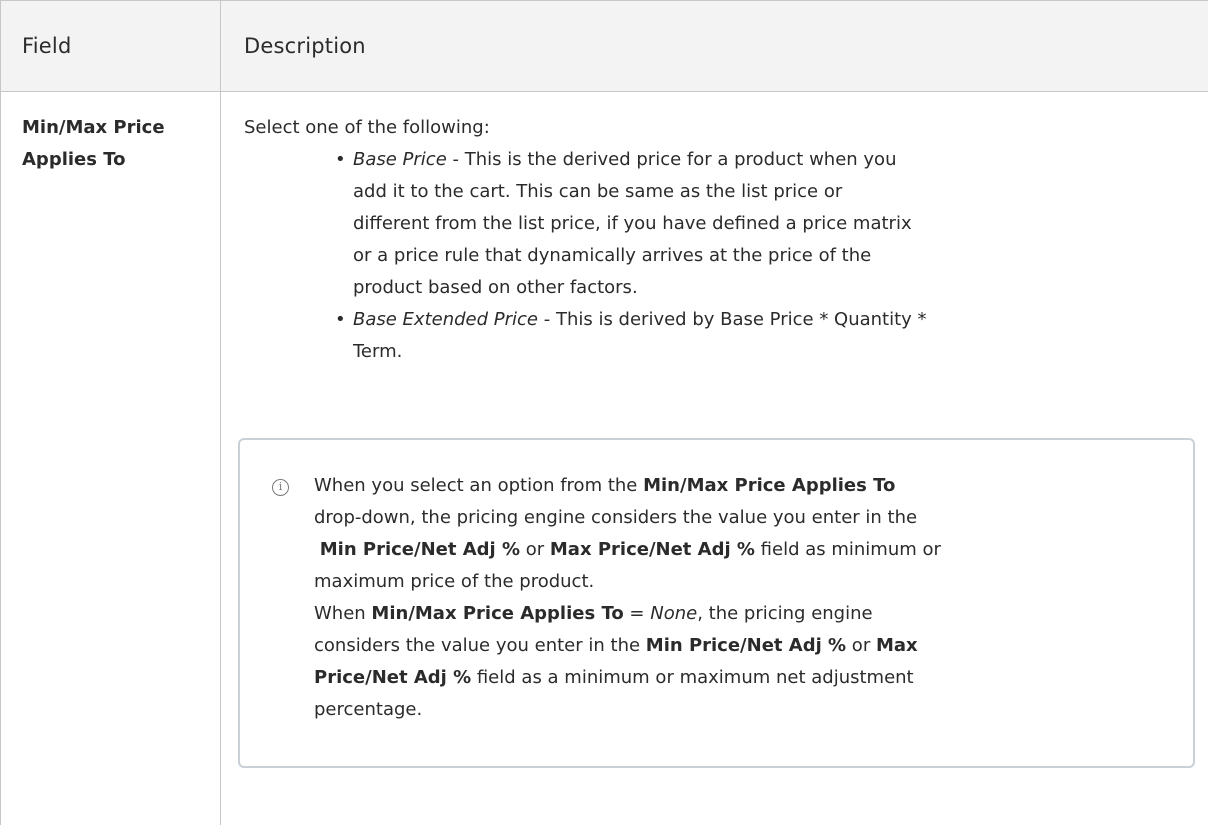  What do you see at coordinates (637, 613) in the screenshot?
I see `note-text-span: =` at bounding box center [637, 613].